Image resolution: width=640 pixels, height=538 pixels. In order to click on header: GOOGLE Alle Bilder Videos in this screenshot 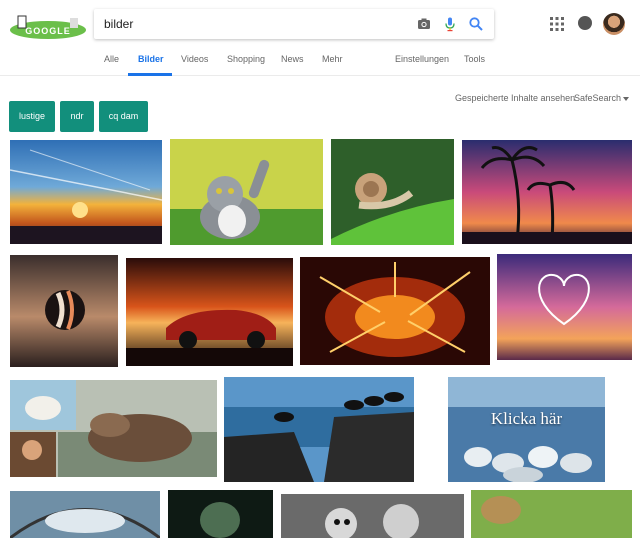, I will do `click(320, 38)`.